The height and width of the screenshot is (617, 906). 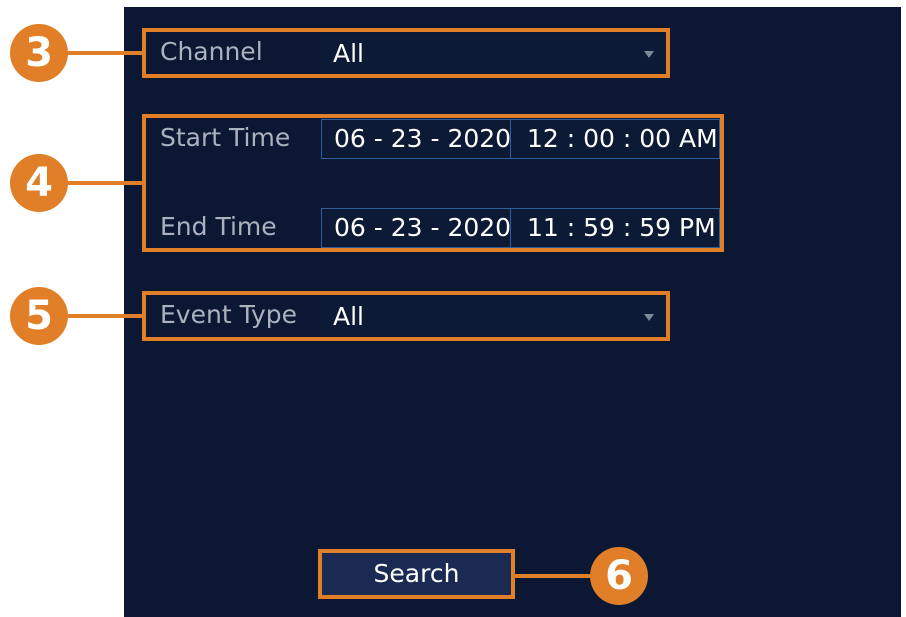 I want to click on callout-badge-5: 5, so click(x=39, y=316).